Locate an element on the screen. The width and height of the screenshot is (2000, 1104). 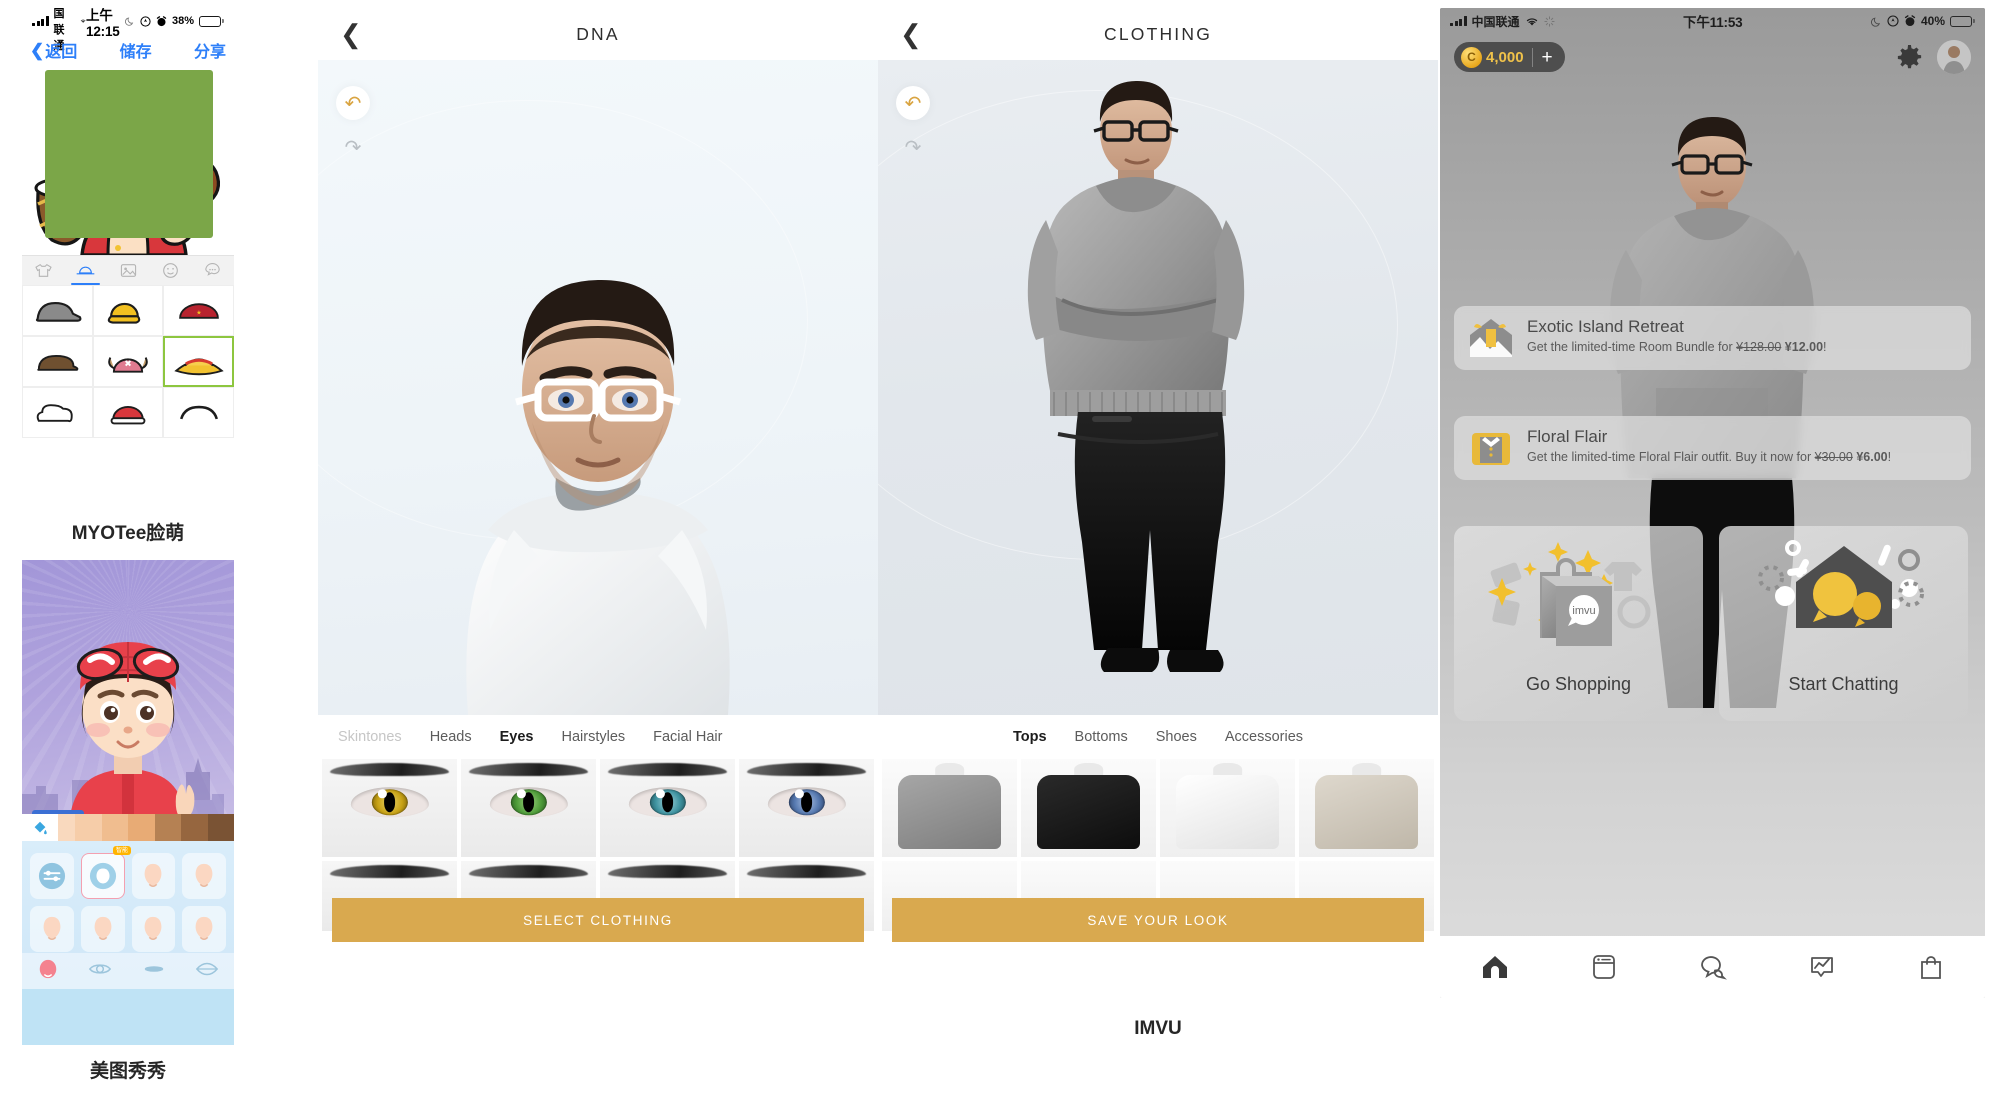
top-option-grey-hoodie is located at coordinates (949, 808).